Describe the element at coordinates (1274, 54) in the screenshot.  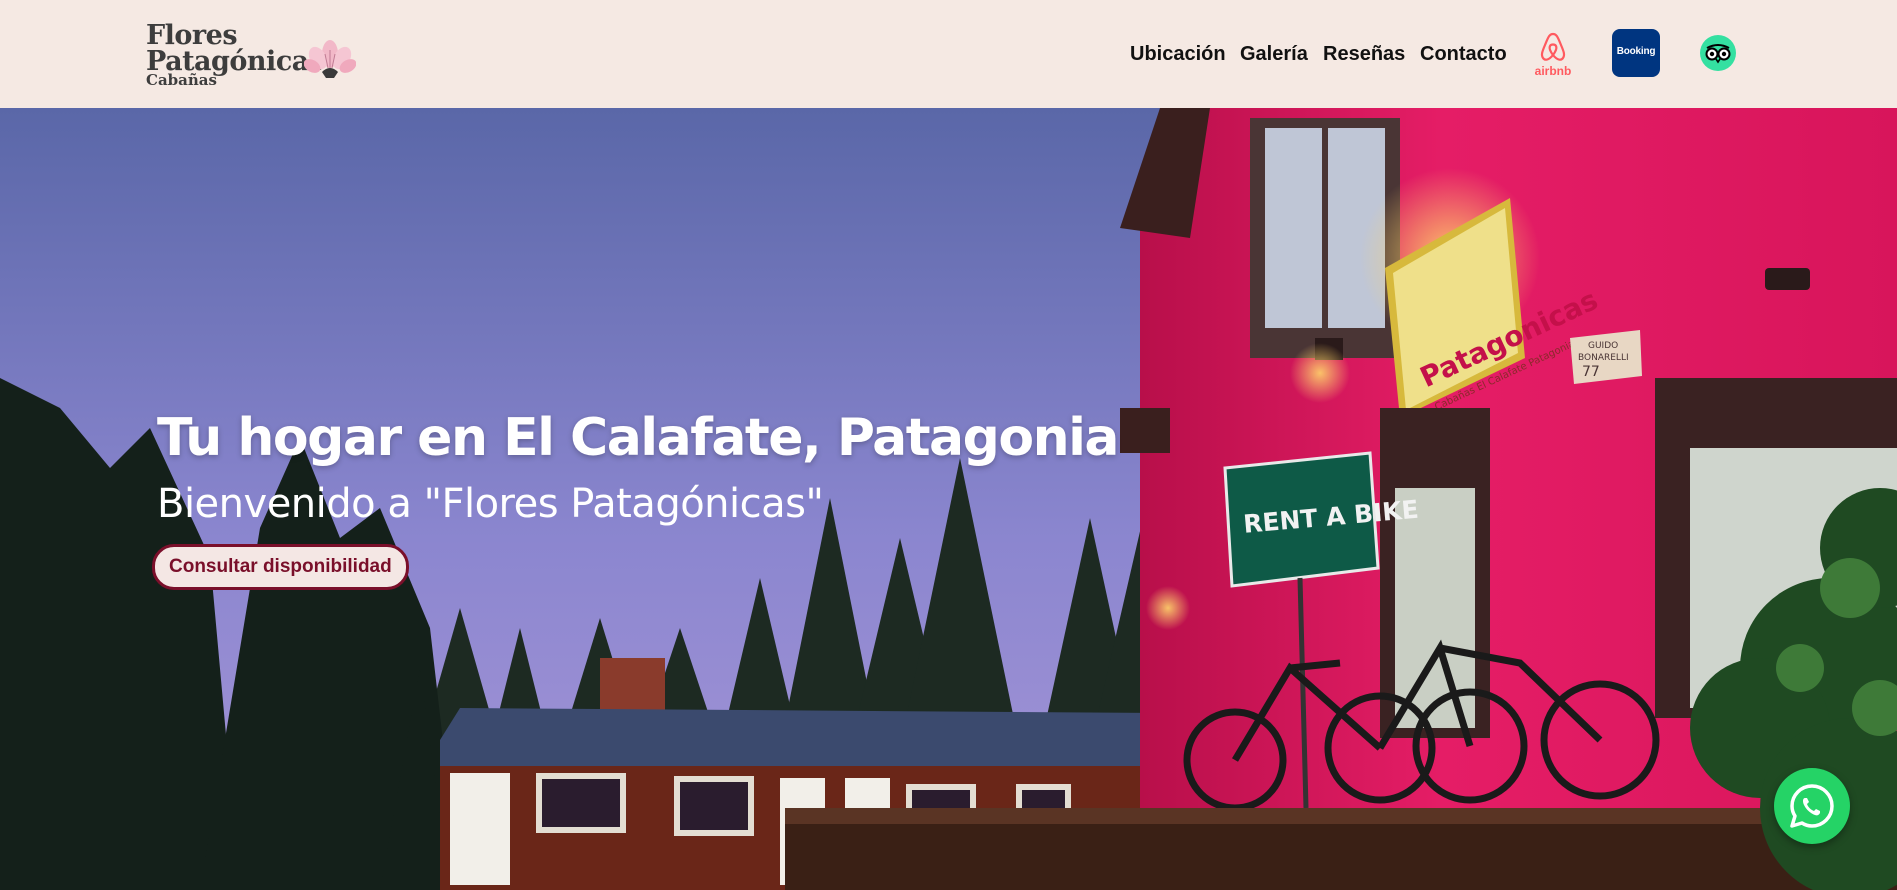
I see `nav-link-galeria: Galería` at that location.